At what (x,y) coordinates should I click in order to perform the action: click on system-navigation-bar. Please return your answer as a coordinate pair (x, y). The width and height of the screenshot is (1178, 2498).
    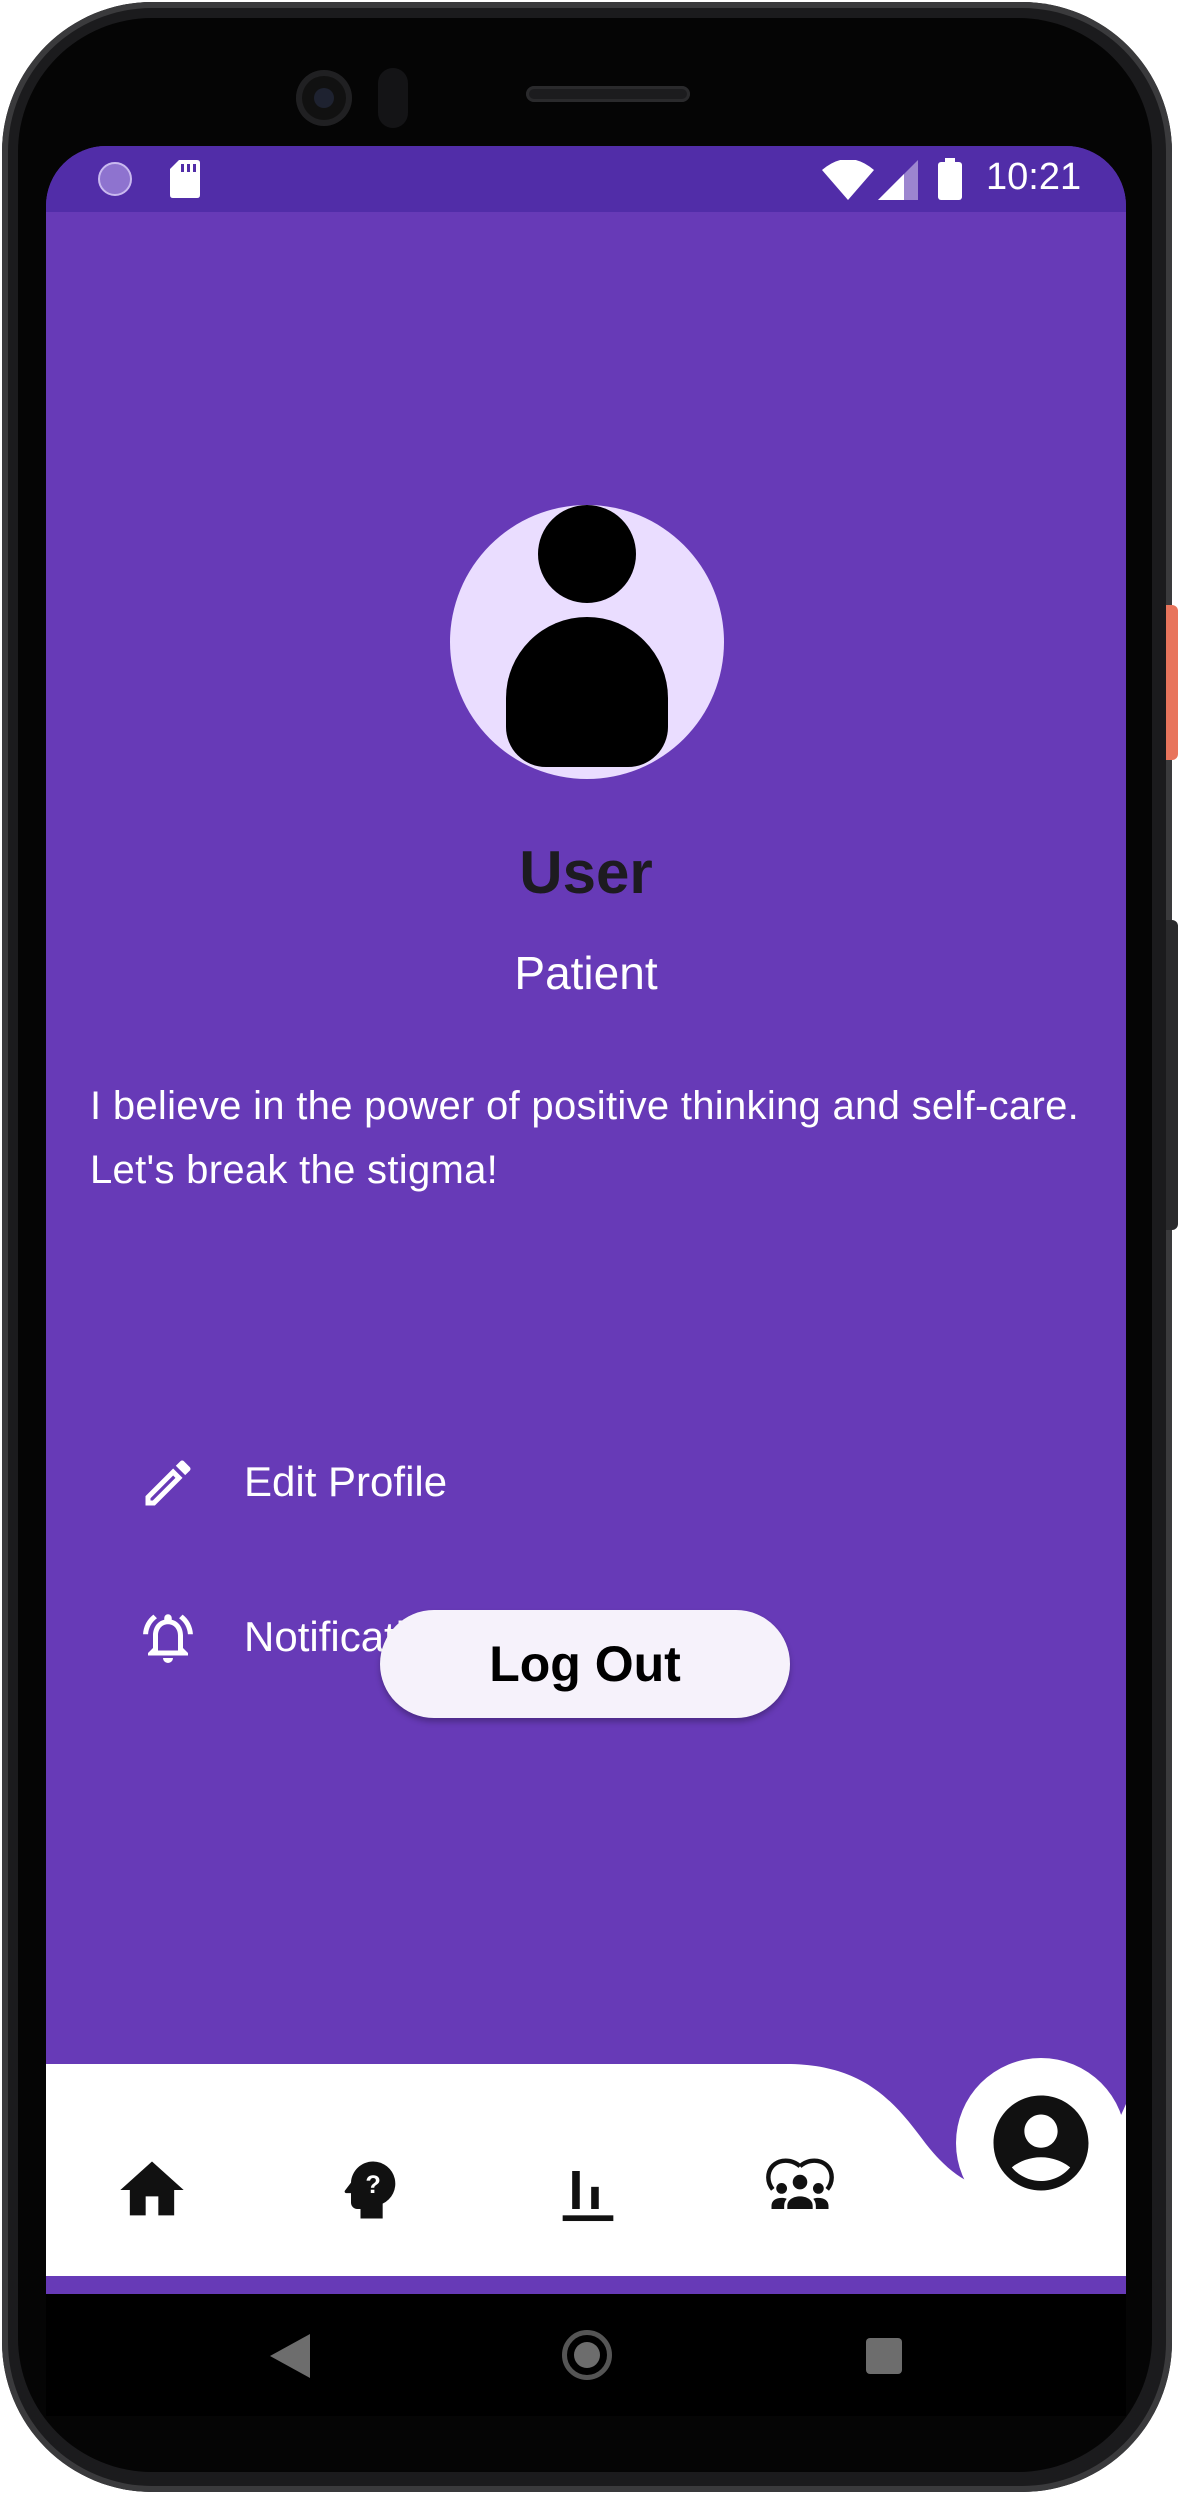
    Looking at the image, I should click on (586, 2355).